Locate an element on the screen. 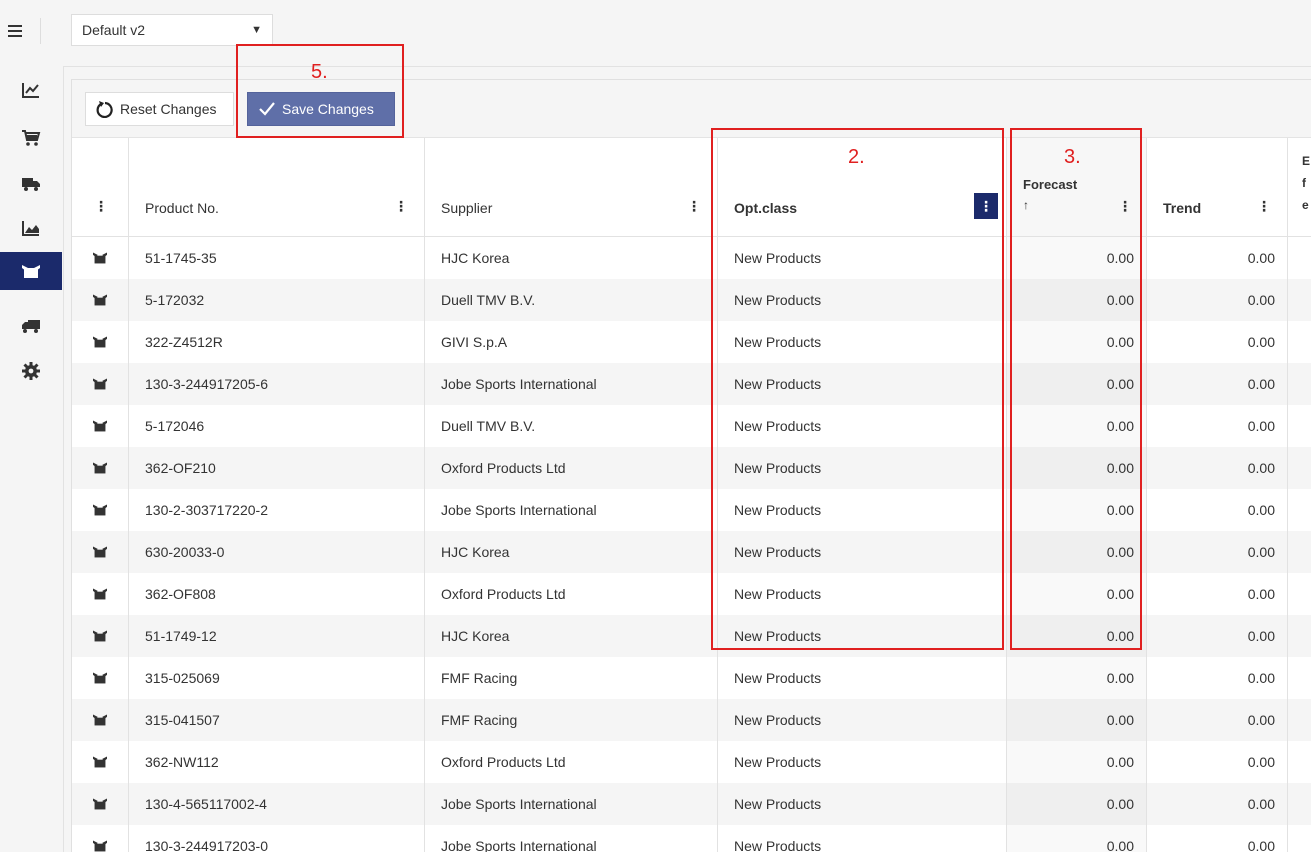 The height and width of the screenshot is (852, 1311). reset-changes-label: Reset Changes is located at coordinates (168, 109).